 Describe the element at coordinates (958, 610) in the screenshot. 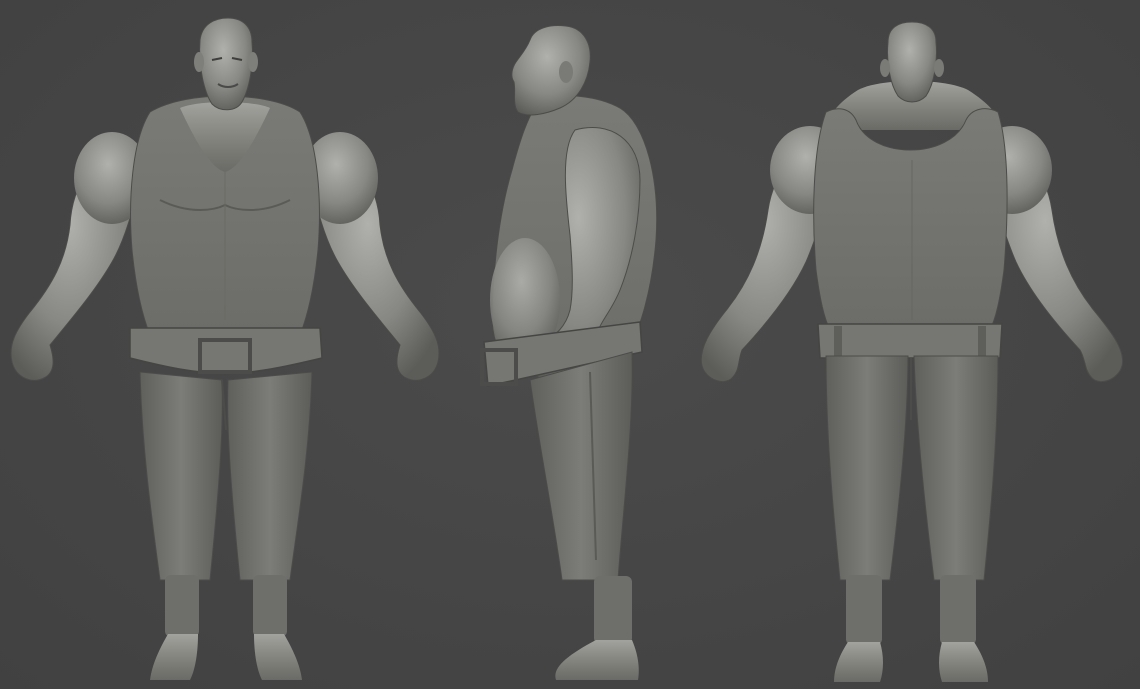

I see `back-right-cuff` at that location.